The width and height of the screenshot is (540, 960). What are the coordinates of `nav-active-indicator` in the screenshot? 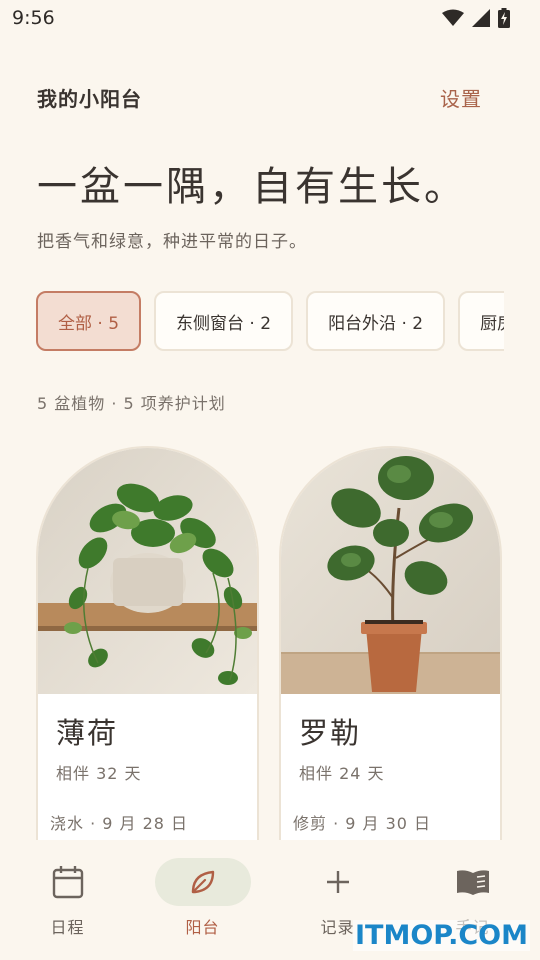 It's located at (202, 882).